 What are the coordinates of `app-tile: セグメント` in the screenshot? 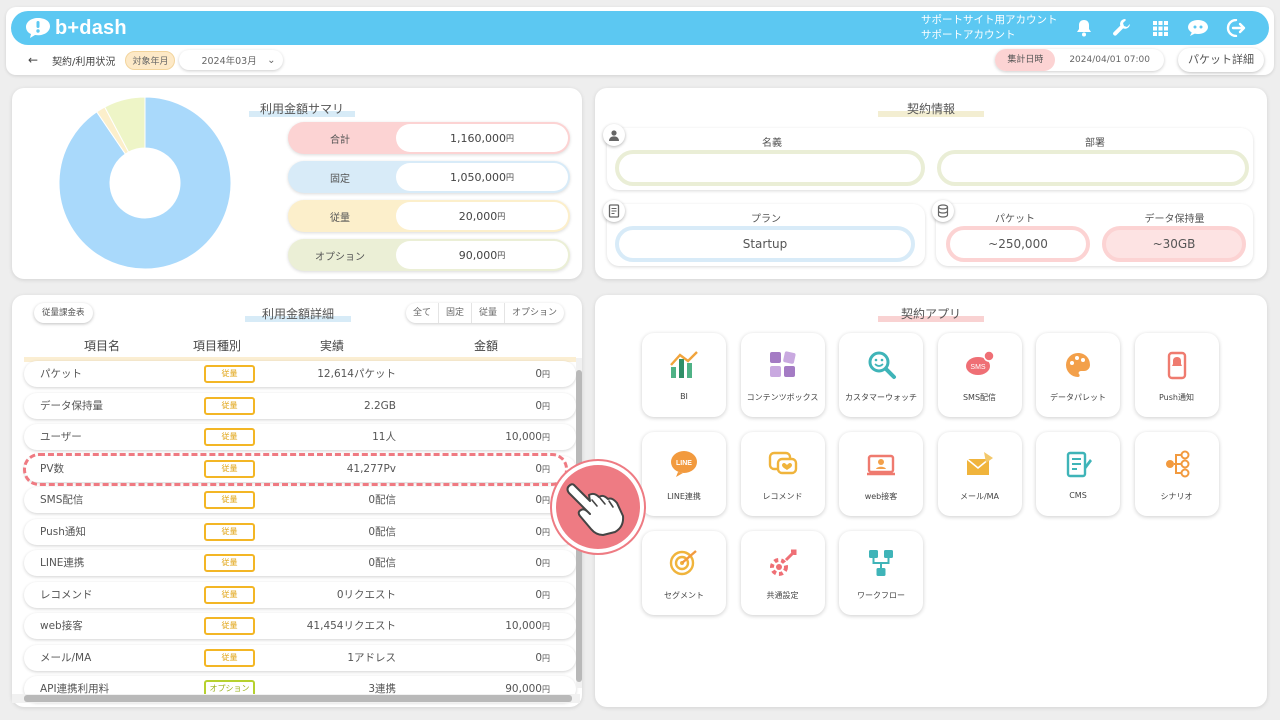 It's located at (684, 573).